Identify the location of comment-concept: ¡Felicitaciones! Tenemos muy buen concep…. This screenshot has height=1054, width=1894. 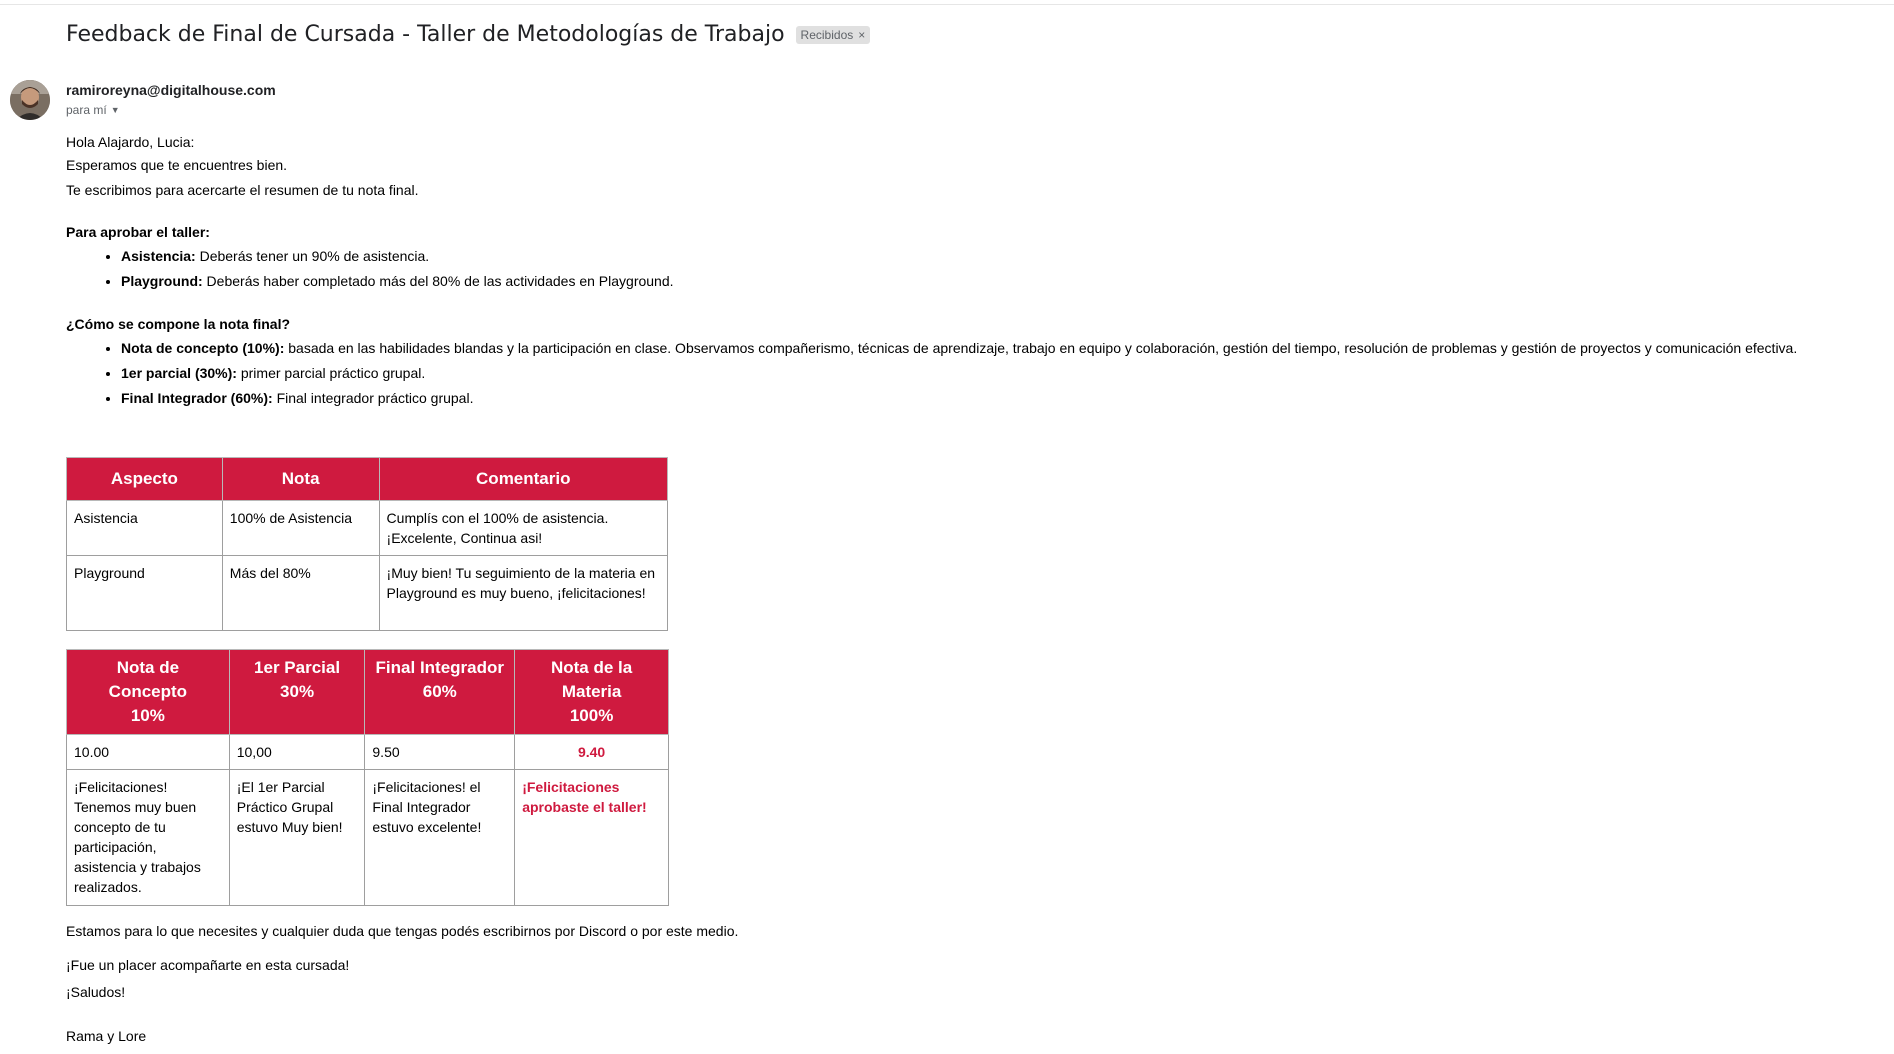
(148, 837).